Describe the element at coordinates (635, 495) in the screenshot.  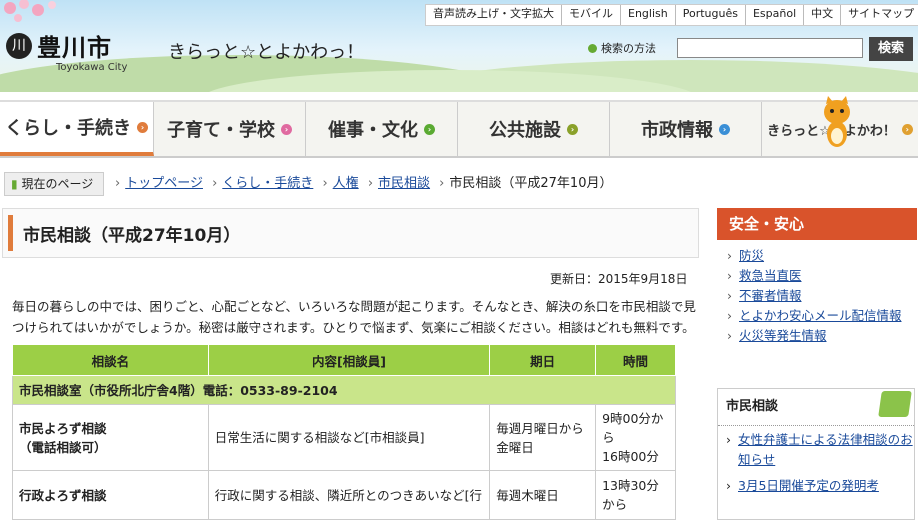
I see `table-cell-time: 13時30分から` at that location.